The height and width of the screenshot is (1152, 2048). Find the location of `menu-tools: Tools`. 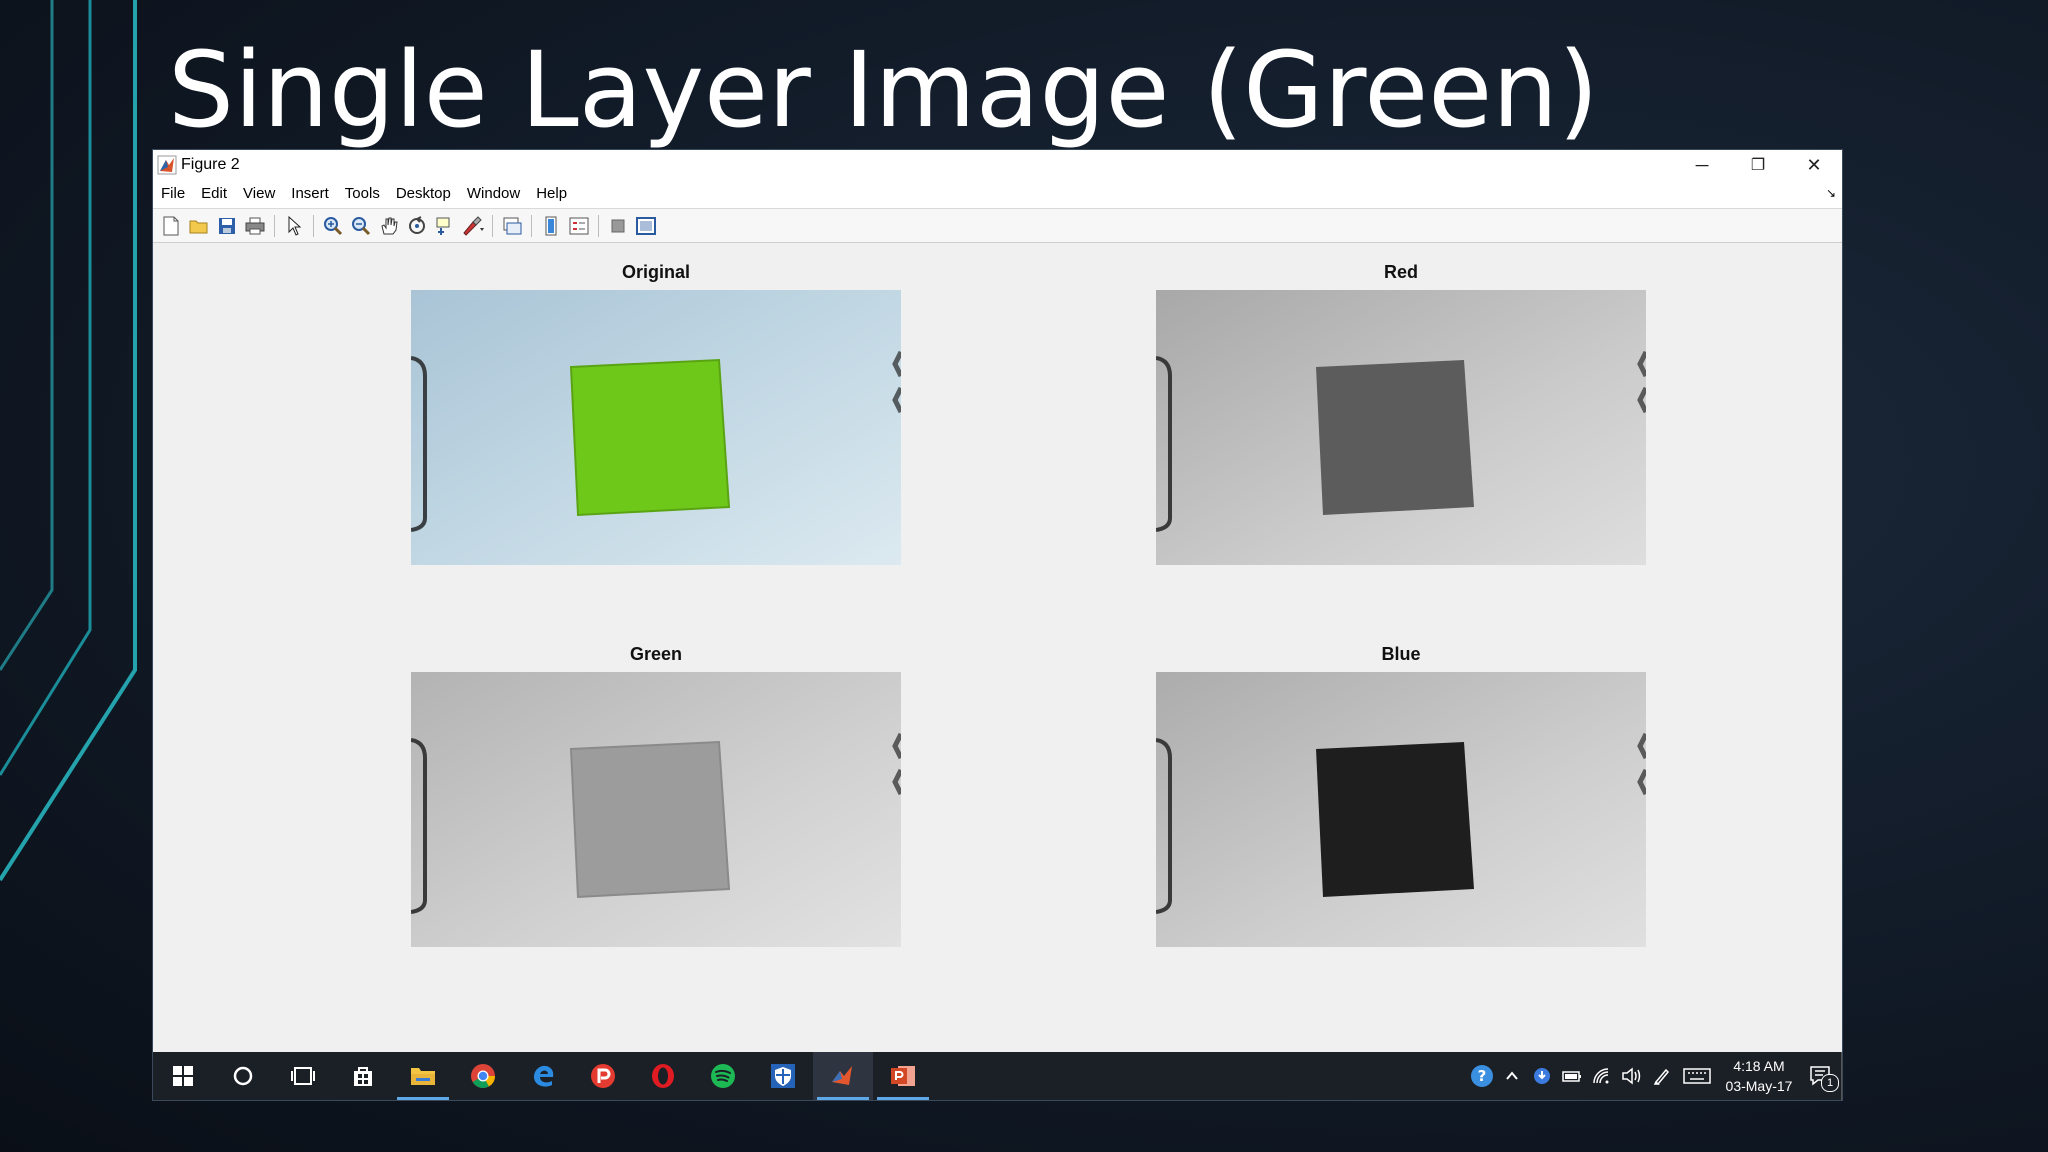

menu-tools: Tools is located at coordinates (362, 194).